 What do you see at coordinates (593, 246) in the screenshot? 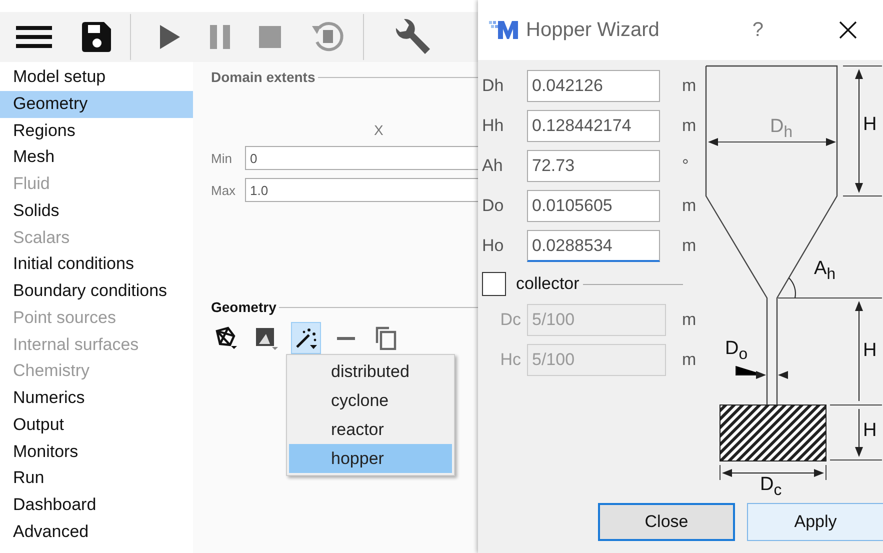
I see `input-field: 0.0288534` at bounding box center [593, 246].